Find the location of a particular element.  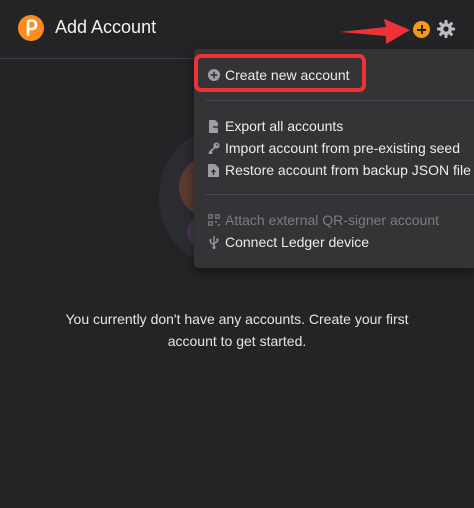

page-title: Add Account is located at coordinates (106, 27).